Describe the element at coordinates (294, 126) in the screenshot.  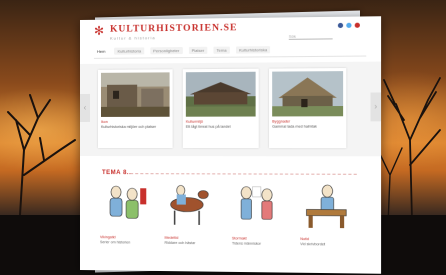
I see `card-text: Gammal lada med halmtak` at that location.